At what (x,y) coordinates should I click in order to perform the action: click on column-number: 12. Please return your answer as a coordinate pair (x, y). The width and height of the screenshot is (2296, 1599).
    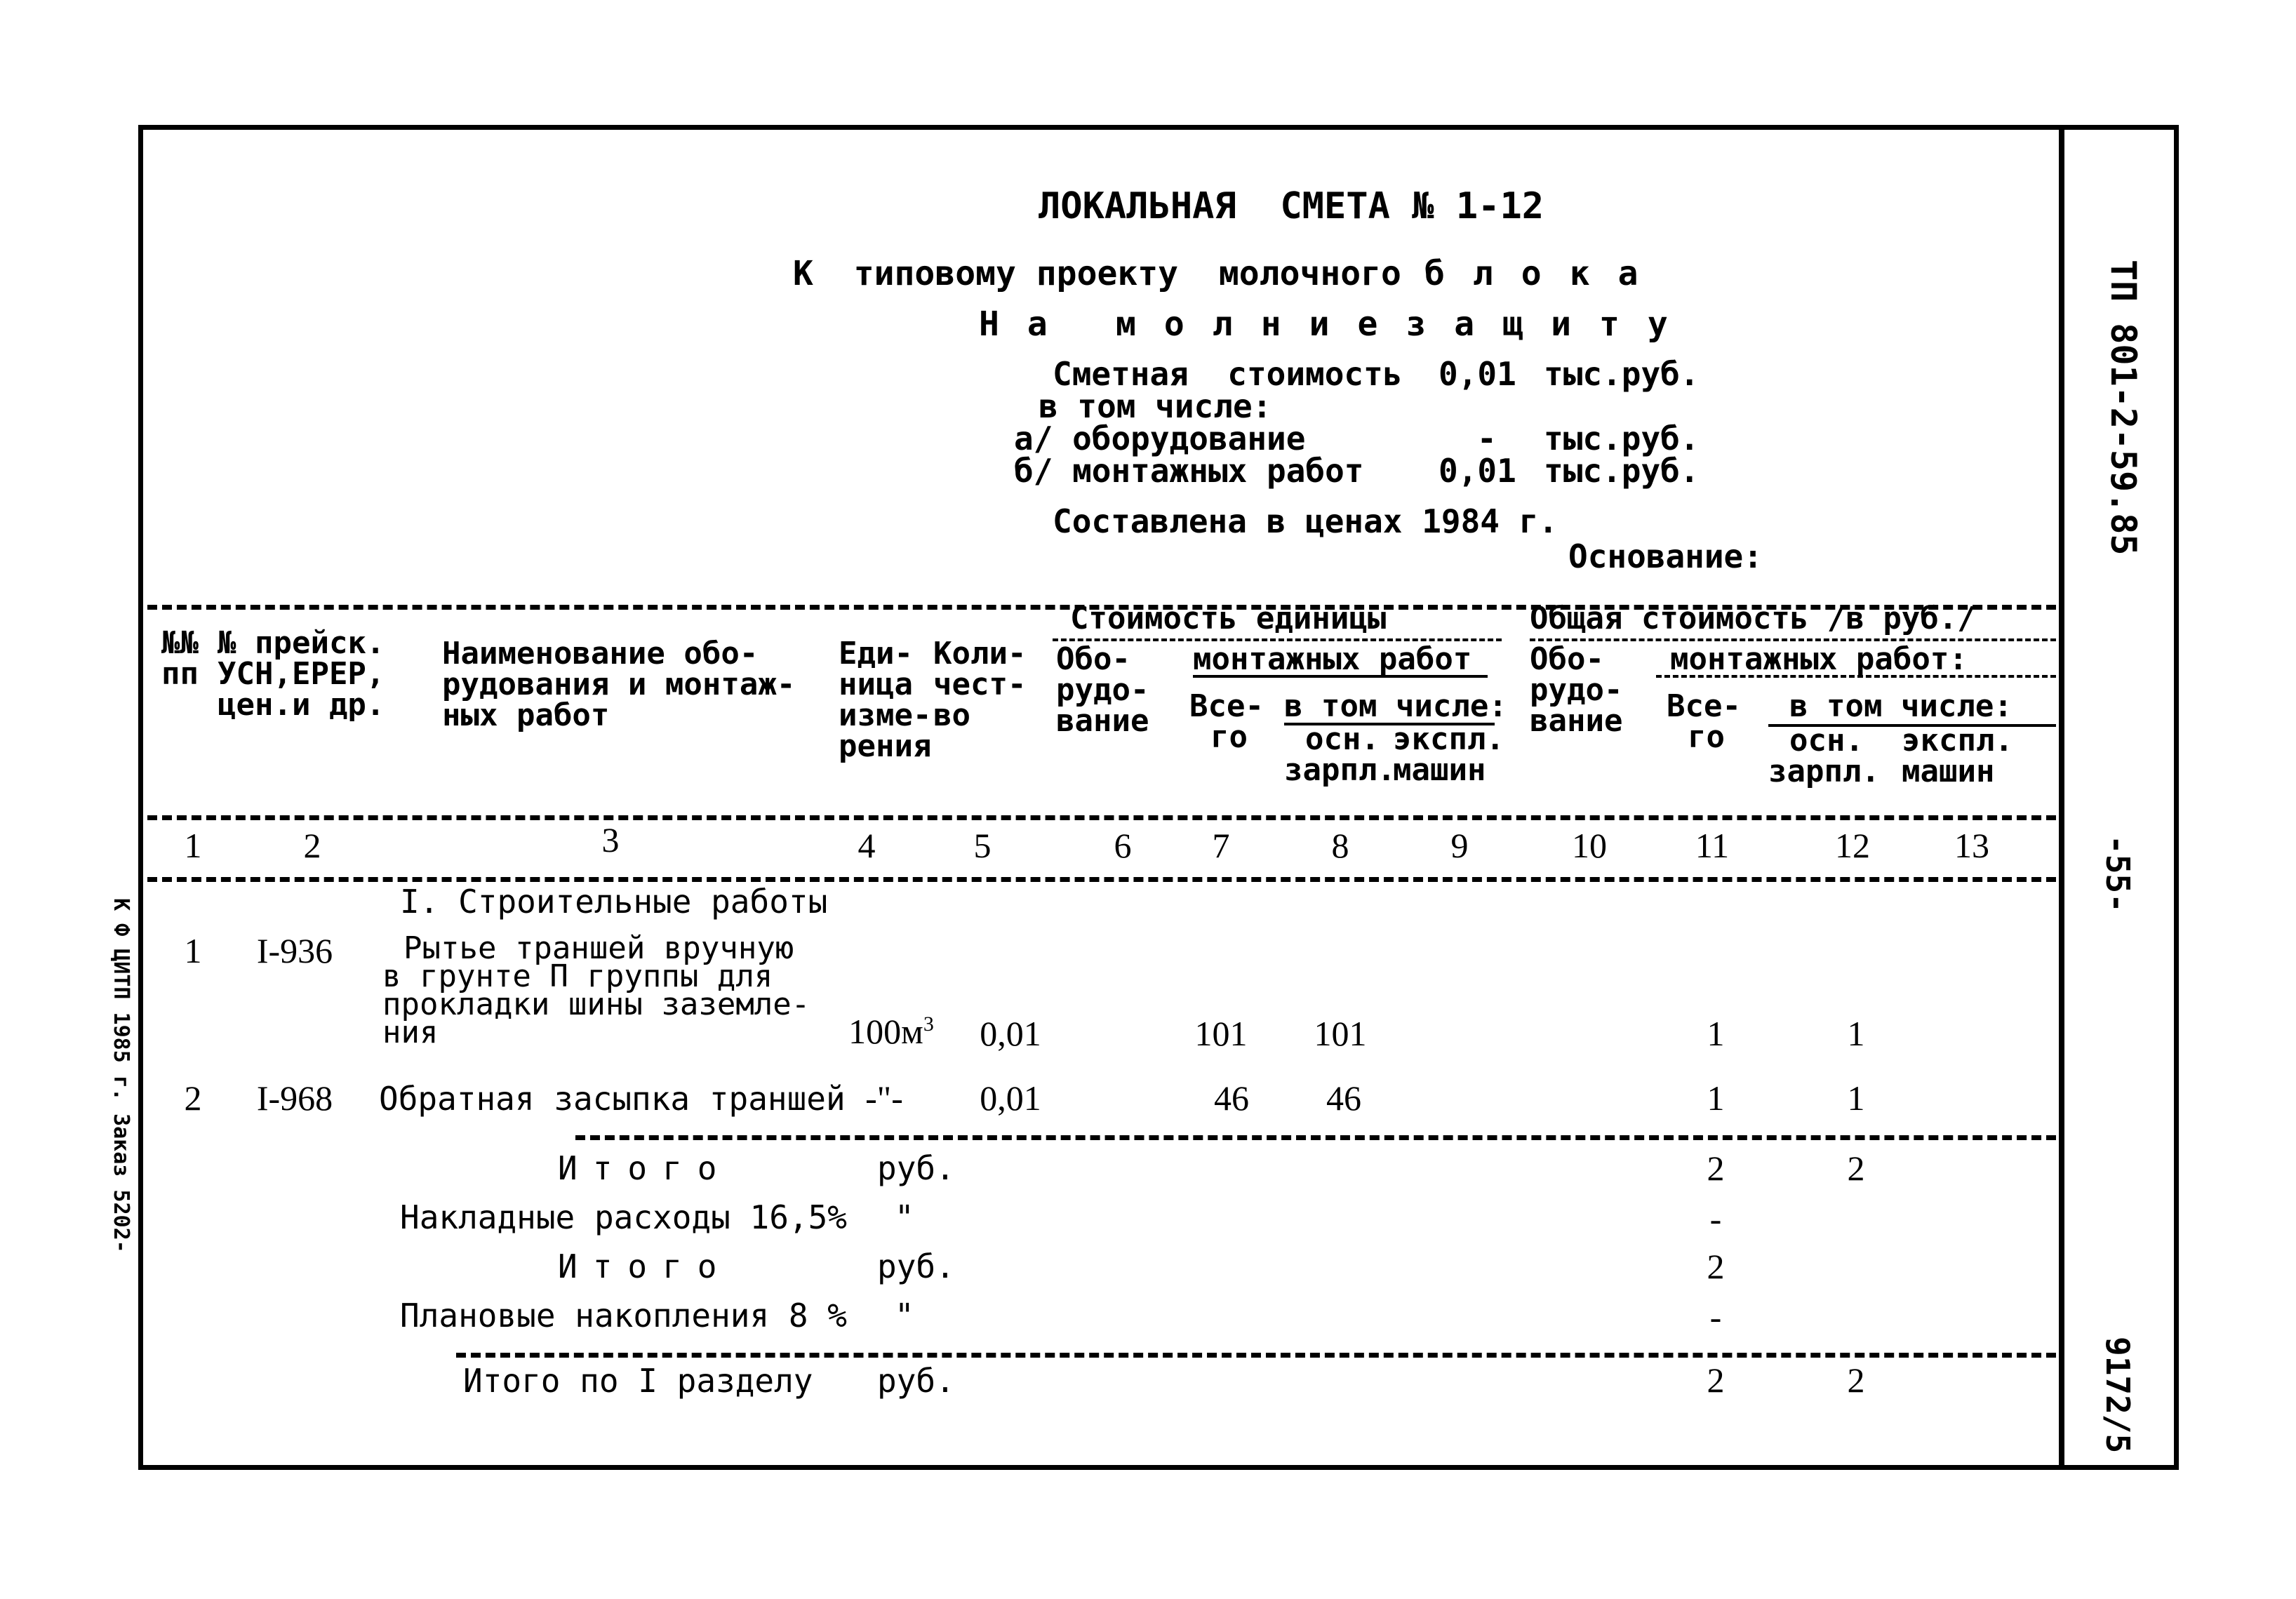
    Looking at the image, I should click on (1852, 845).